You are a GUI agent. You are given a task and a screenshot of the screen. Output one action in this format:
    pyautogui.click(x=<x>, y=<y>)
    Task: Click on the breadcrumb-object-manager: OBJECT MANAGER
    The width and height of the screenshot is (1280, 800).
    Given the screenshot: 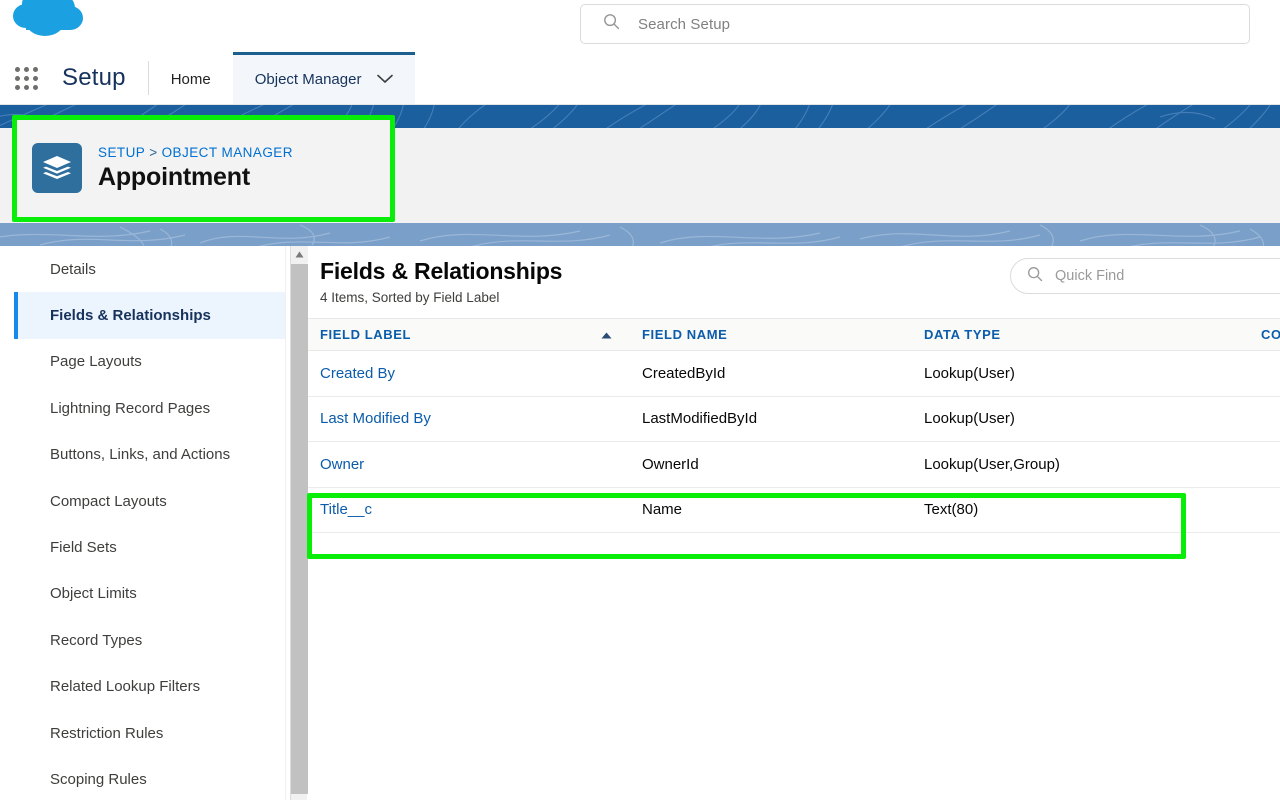 What is the action you would take?
    pyautogui.click(x=227, y=152)
    